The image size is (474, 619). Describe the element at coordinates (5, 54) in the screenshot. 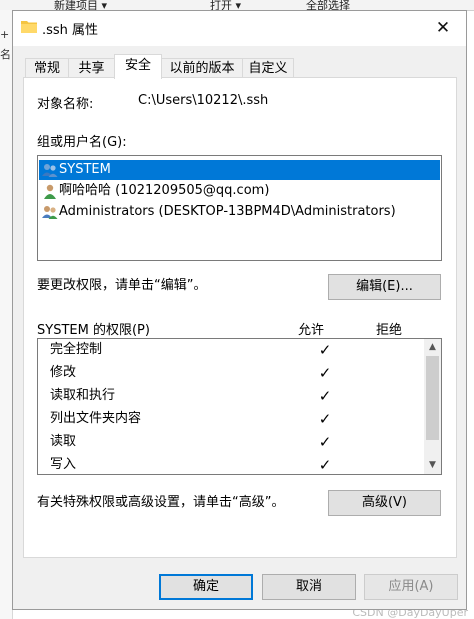

I see `bg-left-frag-2: 名` at that location.